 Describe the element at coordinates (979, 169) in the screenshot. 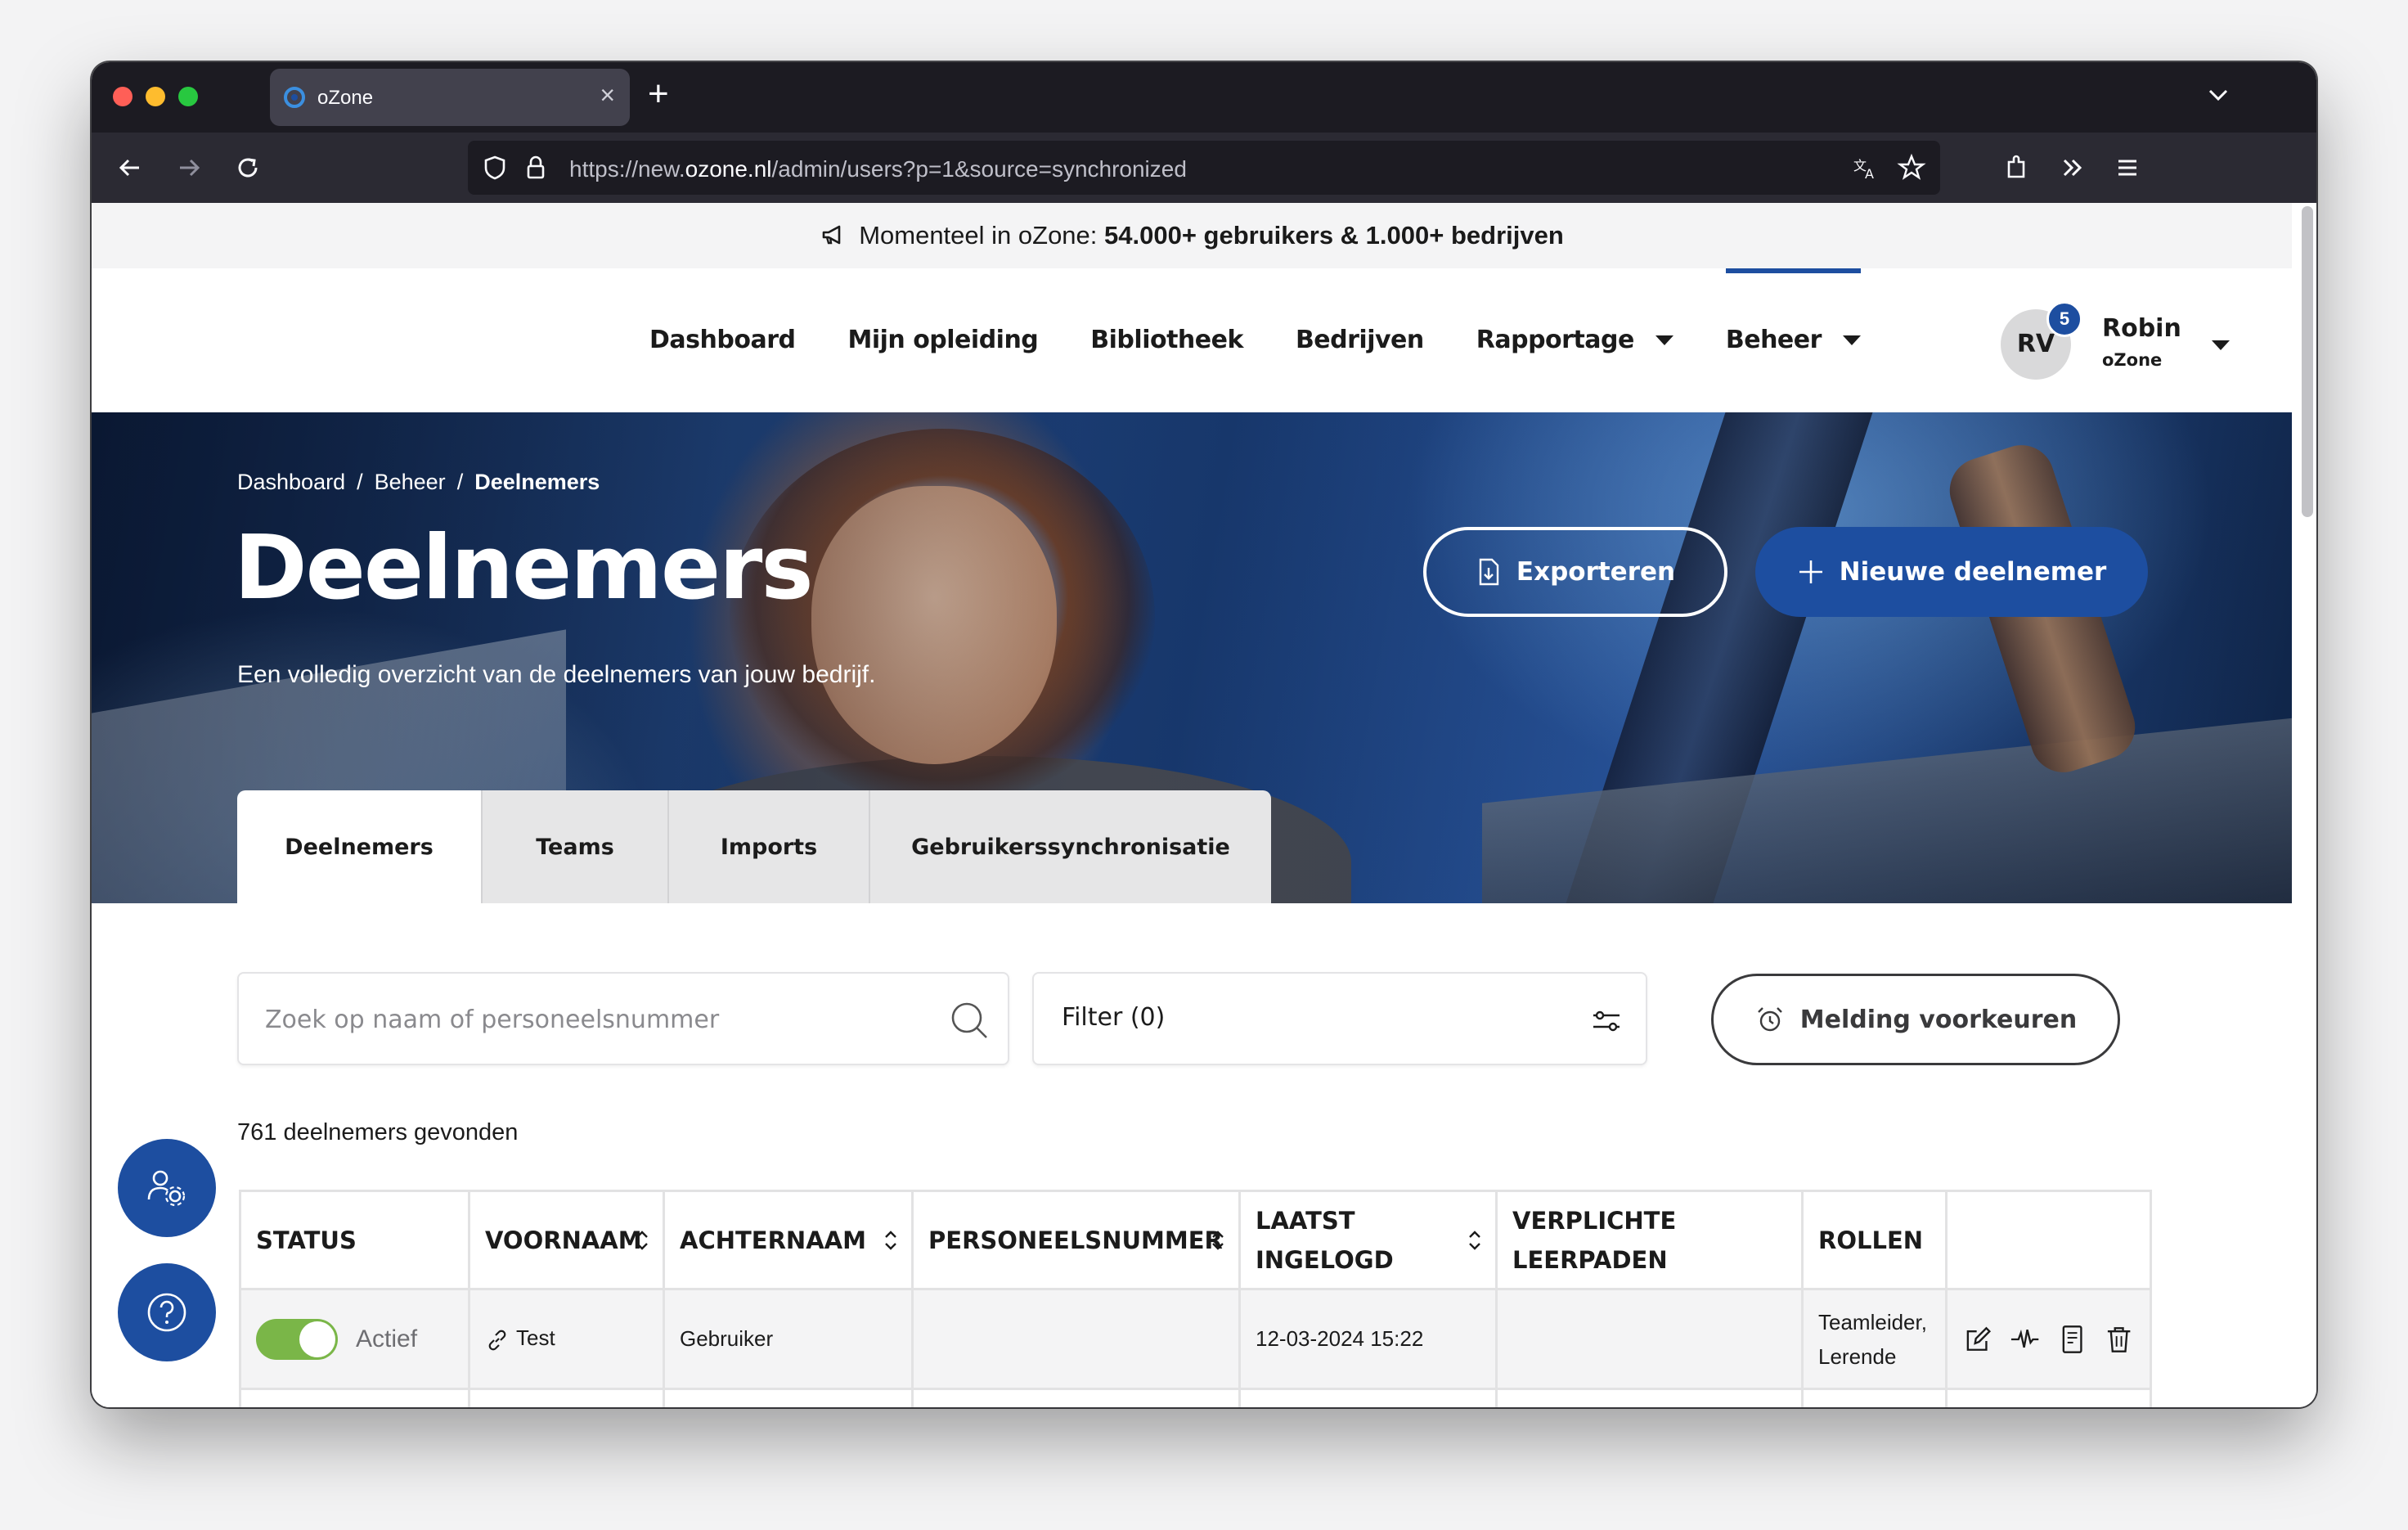

I see `url-path: /admin/users?p=1&source=synchronized` at that location.